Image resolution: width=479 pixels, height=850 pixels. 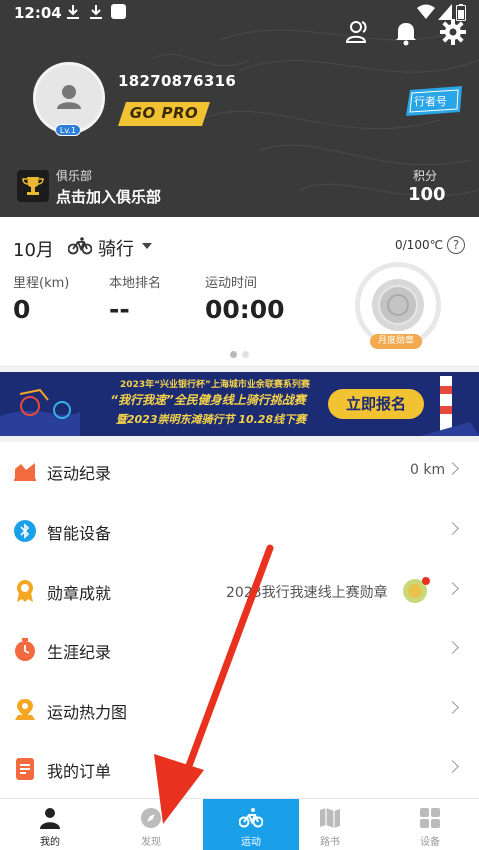 I want to click on medal-thumbnail-icon, so click(x=416, y=590).